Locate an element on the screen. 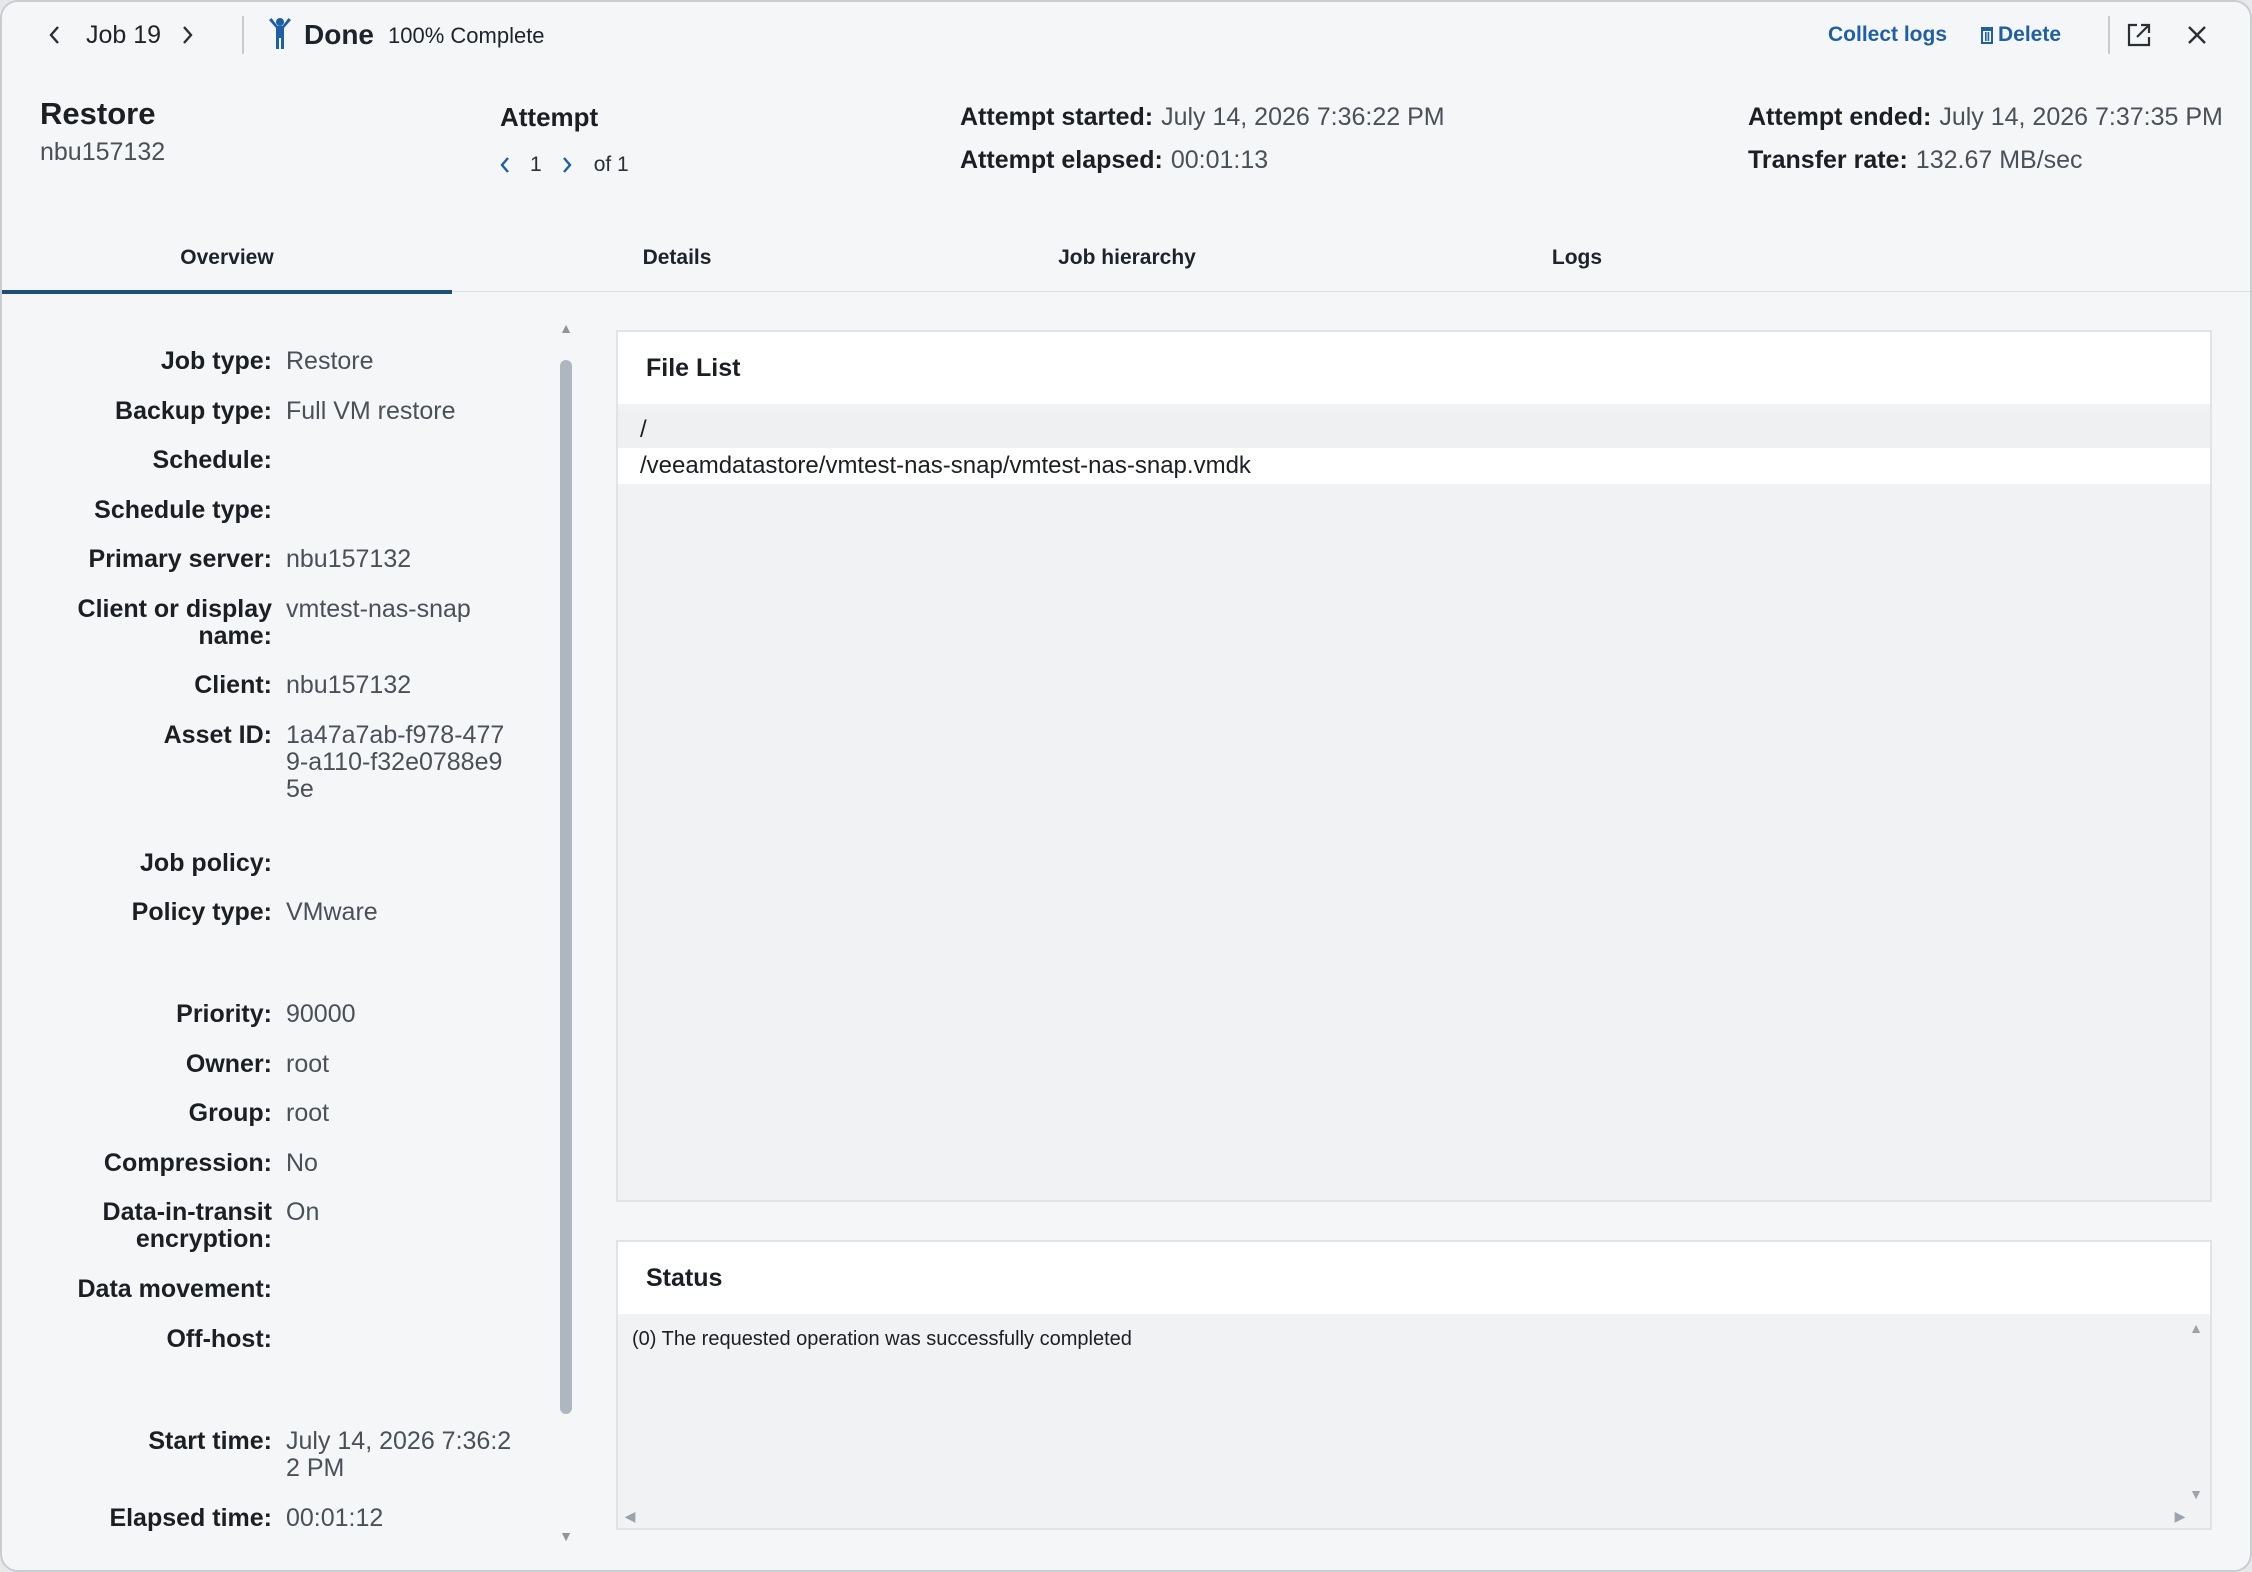 This screenshot has height=1572, width=2252. trash-icon is located at coordinates (1987, 35).